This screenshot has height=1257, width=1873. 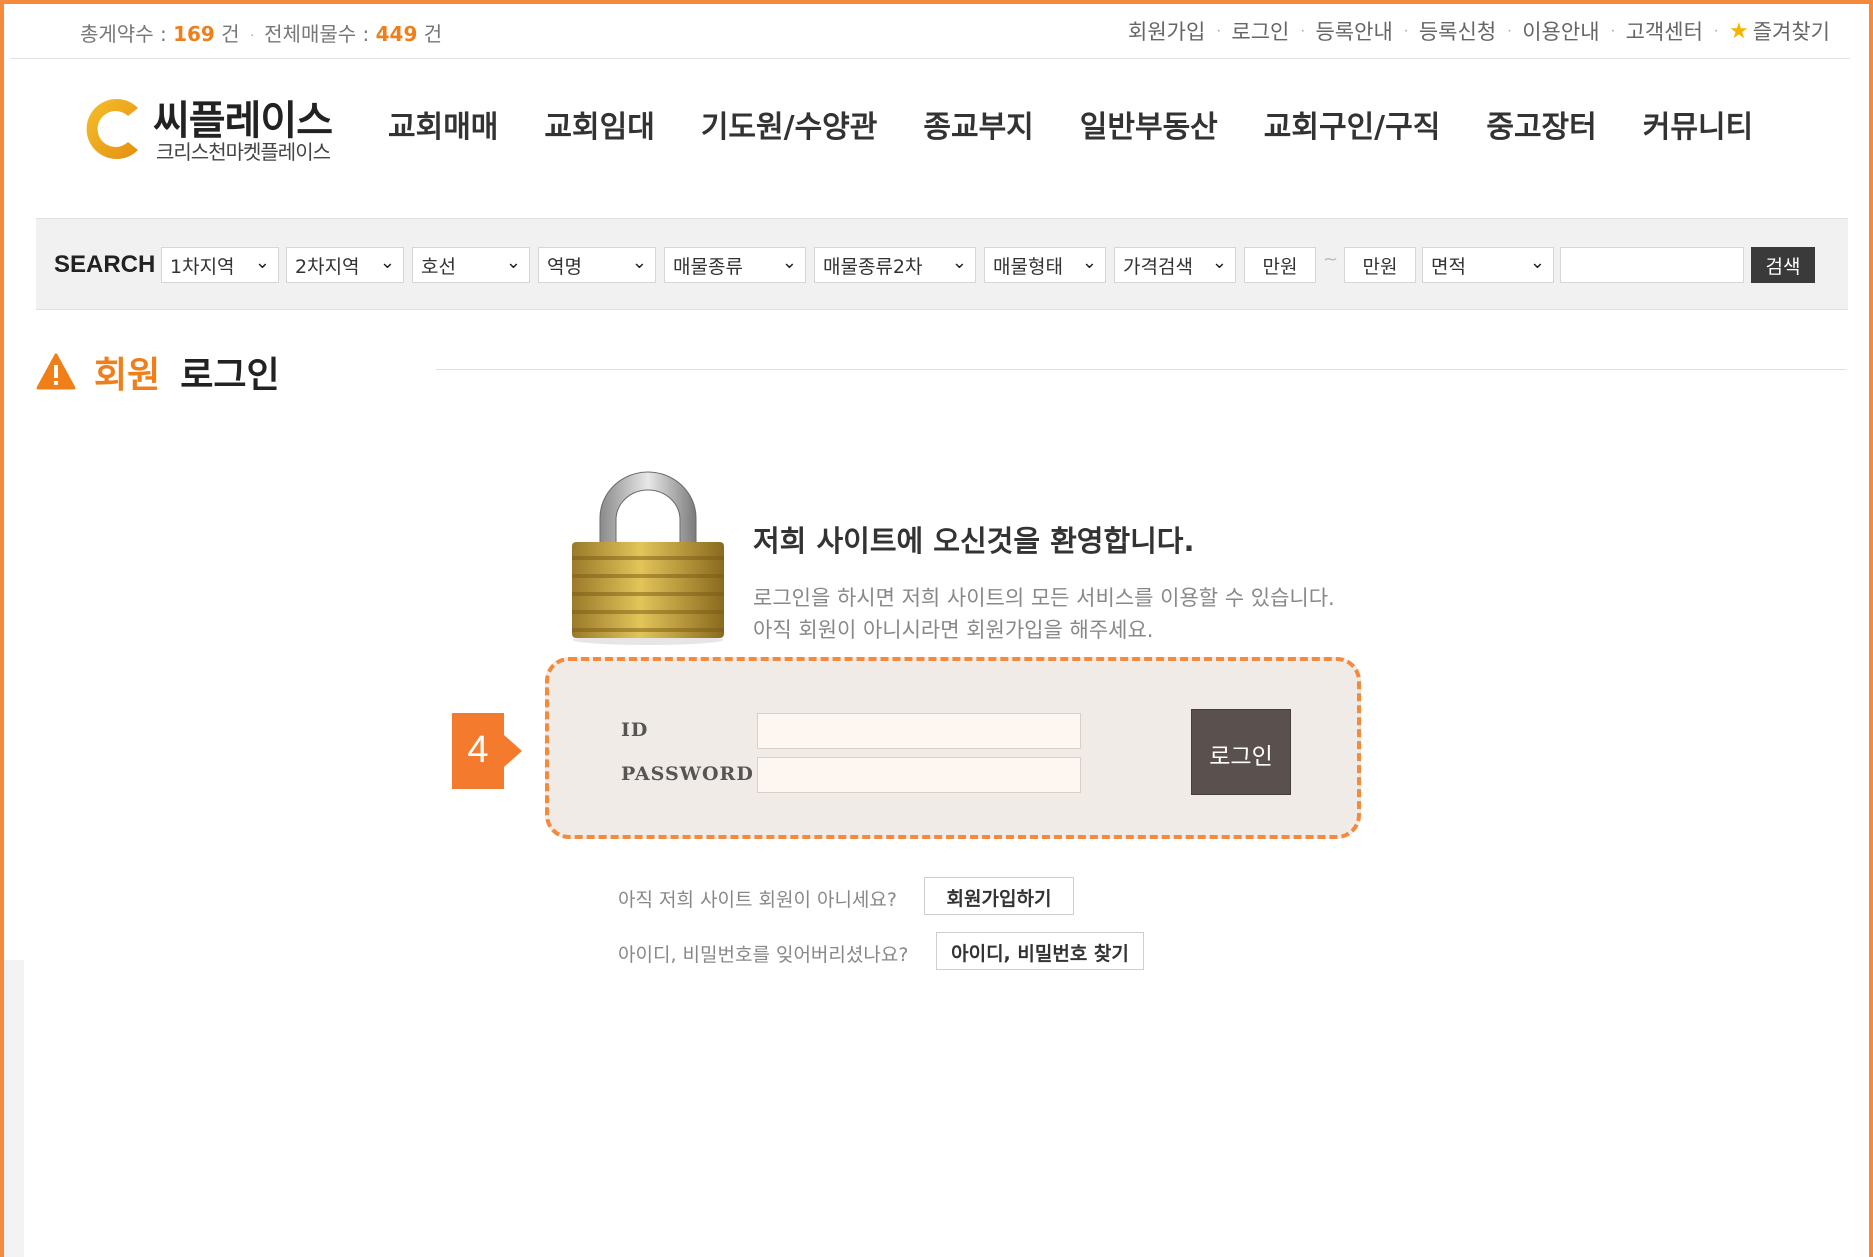 What do you see at coordinates (708, 267) in the screenshot?
I see `select-property-type-value: 매물종류` at bounding box center [708, 267].